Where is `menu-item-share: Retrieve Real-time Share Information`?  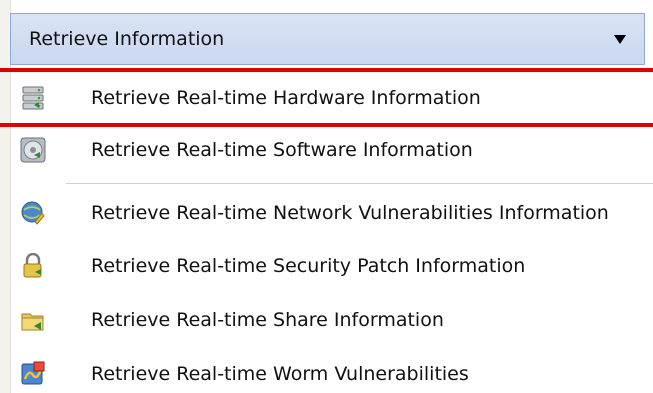
menu-item-share: Retrieve Real-time Share Information is located at coordinates (331, 320).